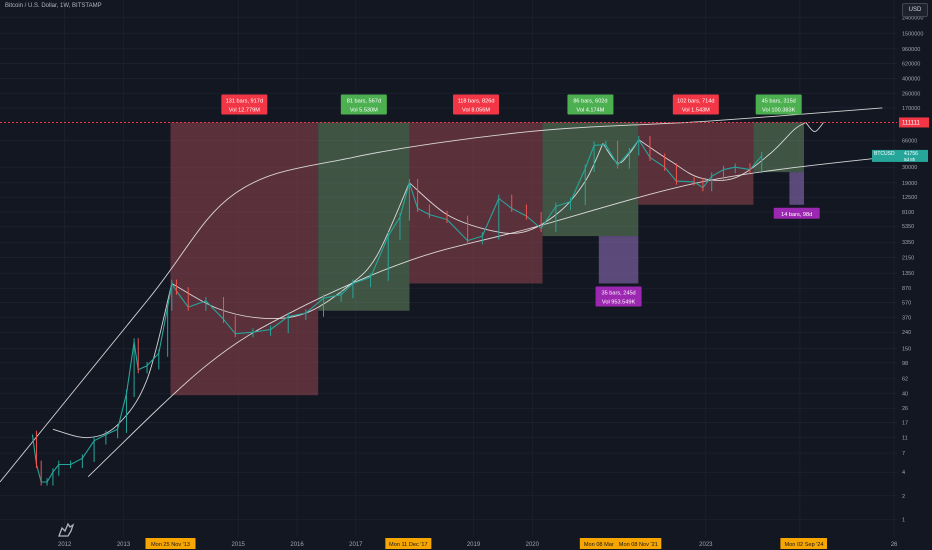 The width and height of the screenshot is (932, 550). I want to click on y-tick-label: 1500000, so click(912, 35).